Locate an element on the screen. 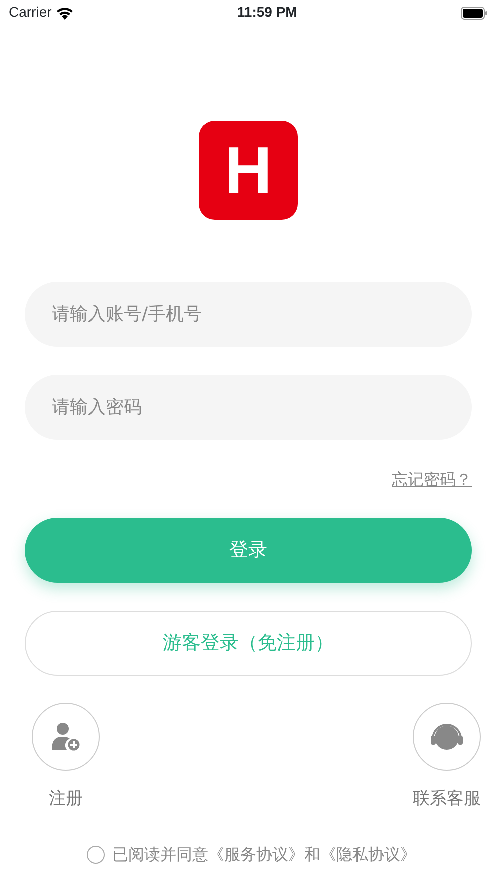  password-field: 请输入密码 is located at coordinates (248, 407).